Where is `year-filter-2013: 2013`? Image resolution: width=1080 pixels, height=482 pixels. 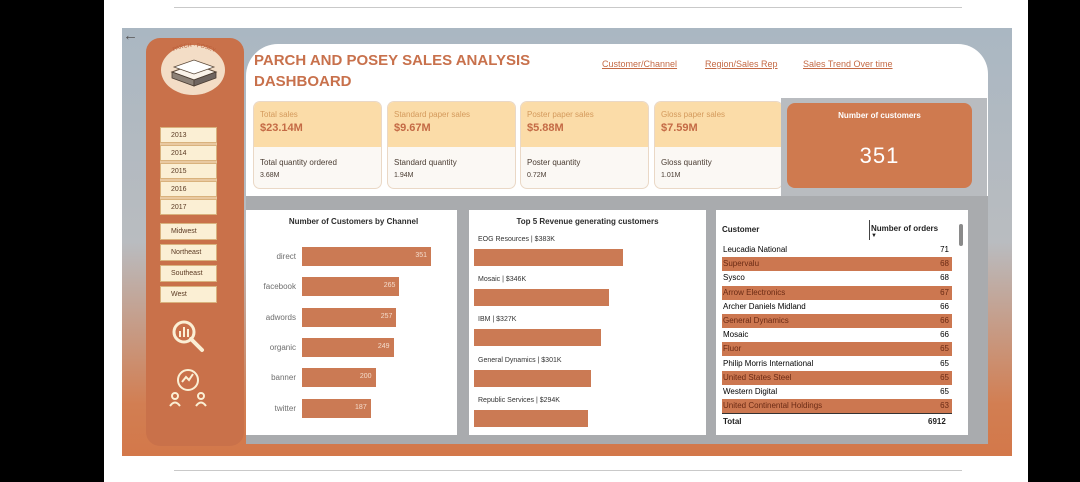
year-filter-2013: 2013 is located at coordinates (188, 135).